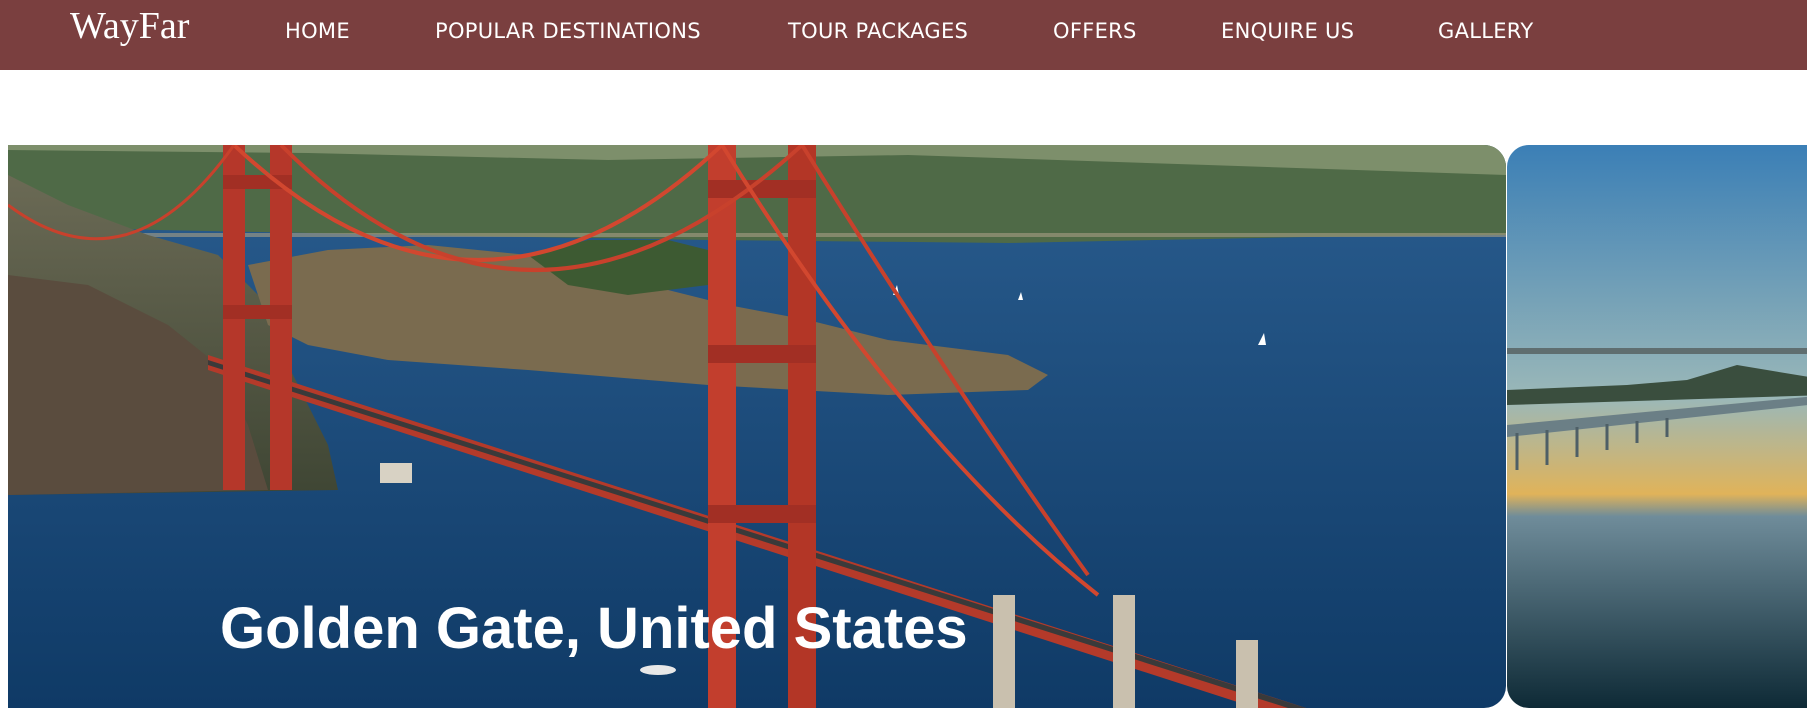 Image resolution: width=1807 pixels, height=715 pixels. I want to click on brand-logo: WayFar, so click(129, 26).